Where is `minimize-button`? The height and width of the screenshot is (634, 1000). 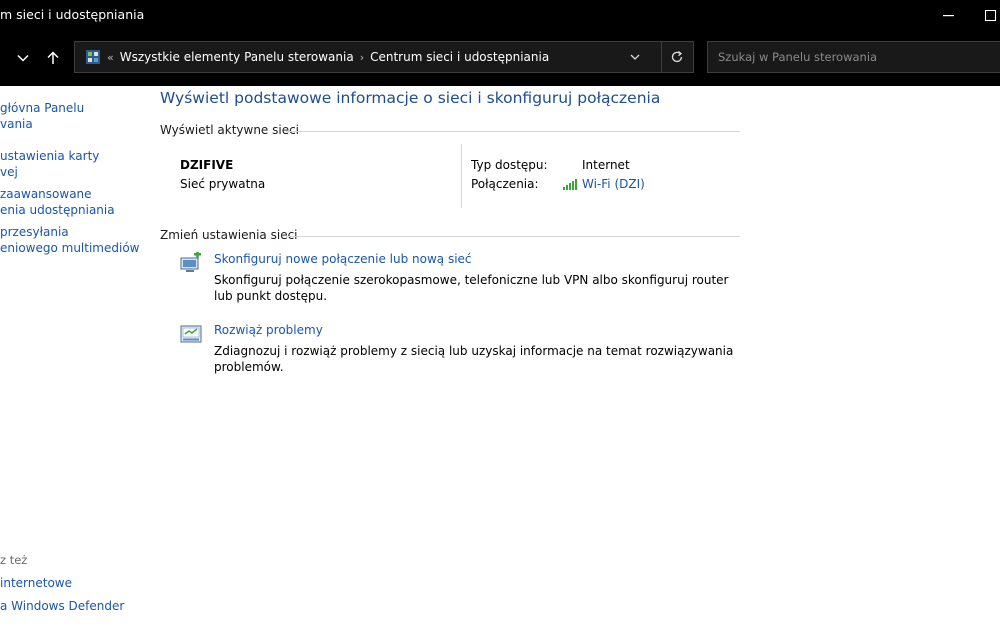
minimize-button is located at coordinates (948, 16).